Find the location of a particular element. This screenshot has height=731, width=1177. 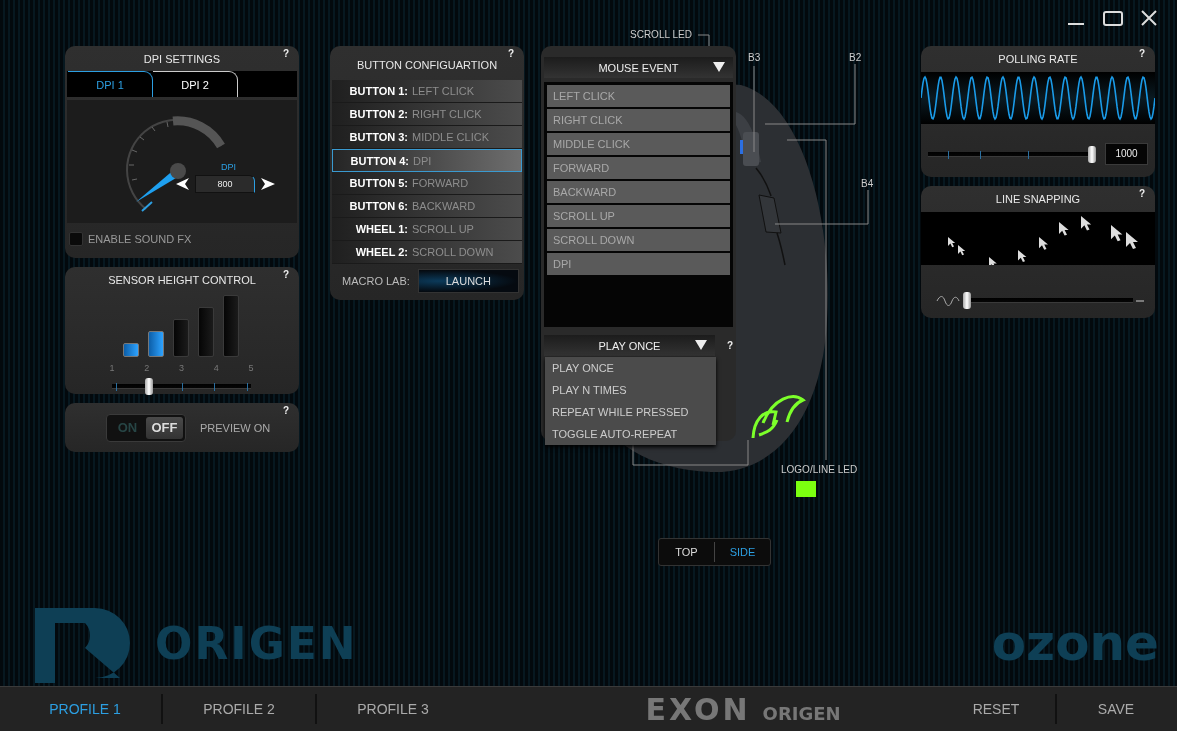

tick-label: 3 is located at coordinates (181, 368).